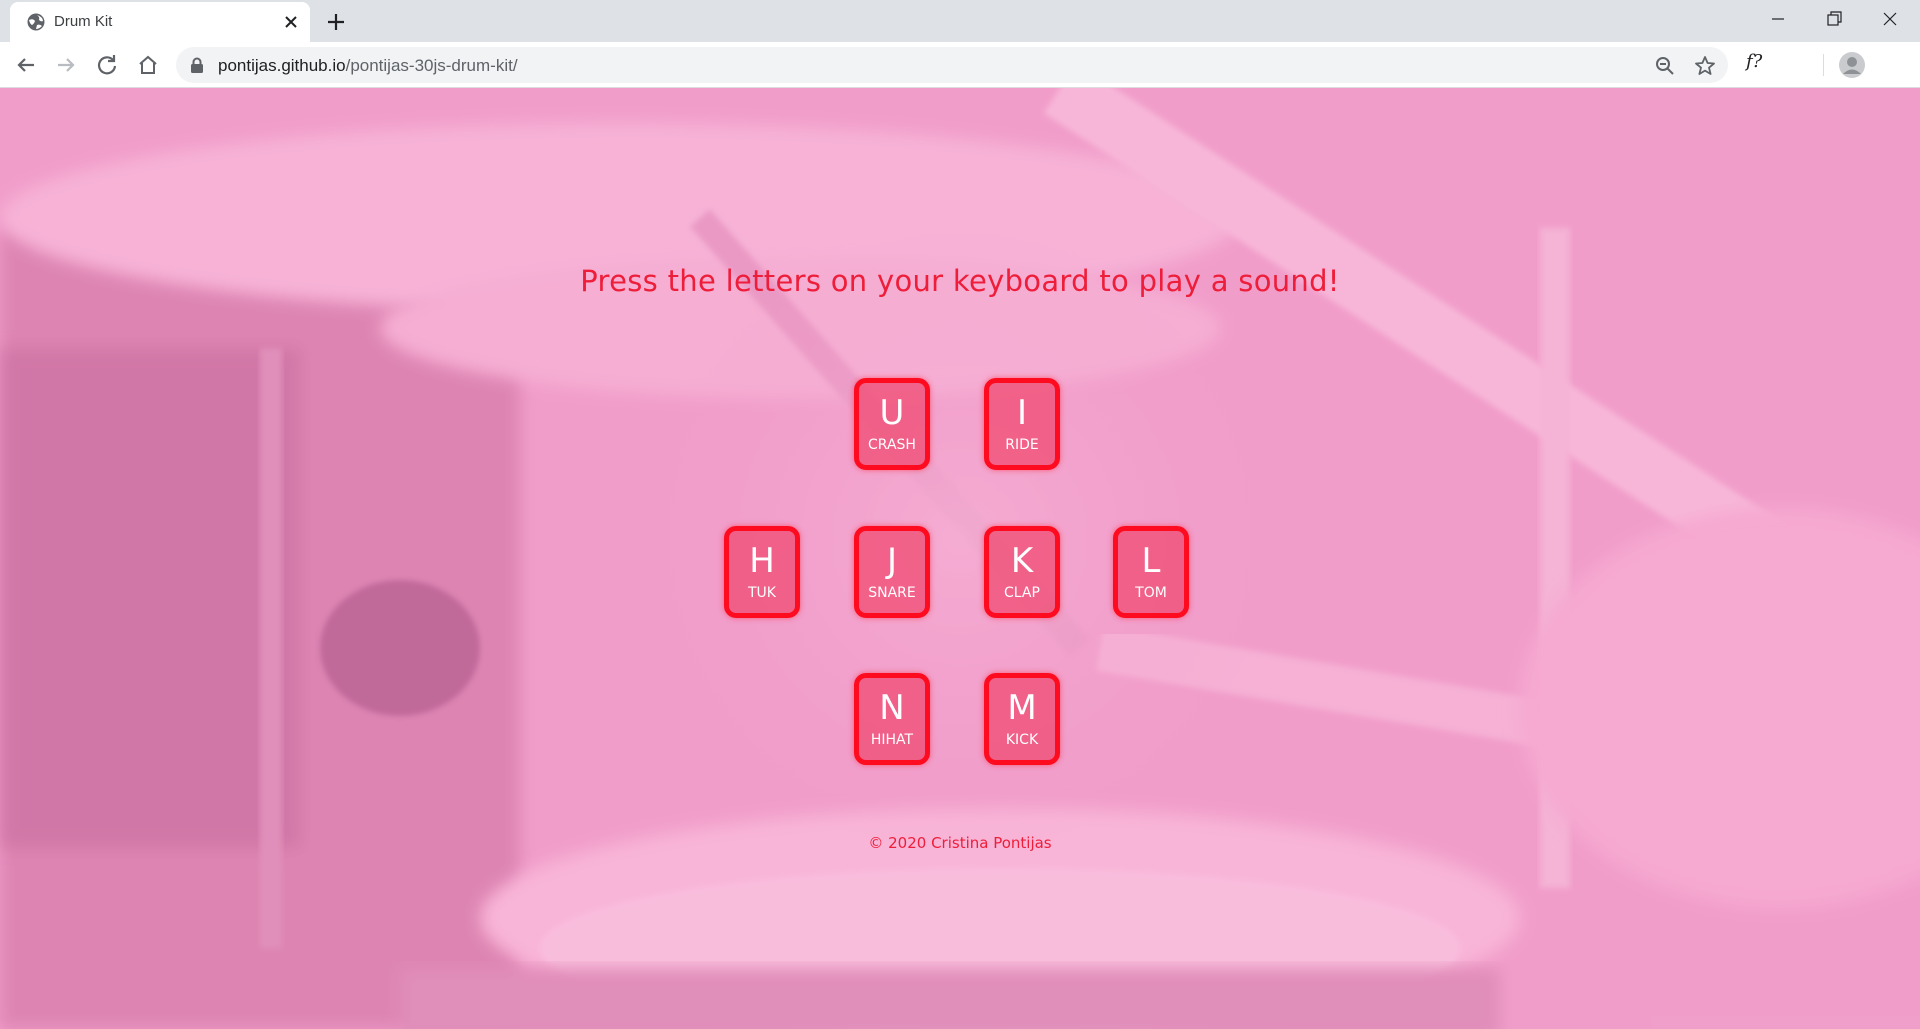 The image size is (1920, 1029). Describe the element at coordinates (336, 22) in the screenshot. I see `plus-icon` at that location.